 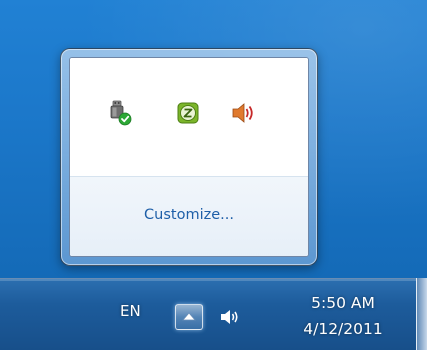 I want to click on show-hidden-icons-button, so click(x=189, y=317).